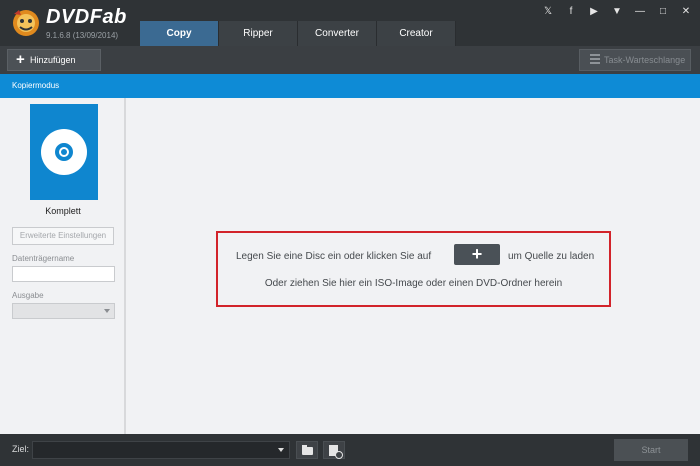  Describe the element at coordinates (63, 274) in the screenshot. I see `volume-name-input` at that location.